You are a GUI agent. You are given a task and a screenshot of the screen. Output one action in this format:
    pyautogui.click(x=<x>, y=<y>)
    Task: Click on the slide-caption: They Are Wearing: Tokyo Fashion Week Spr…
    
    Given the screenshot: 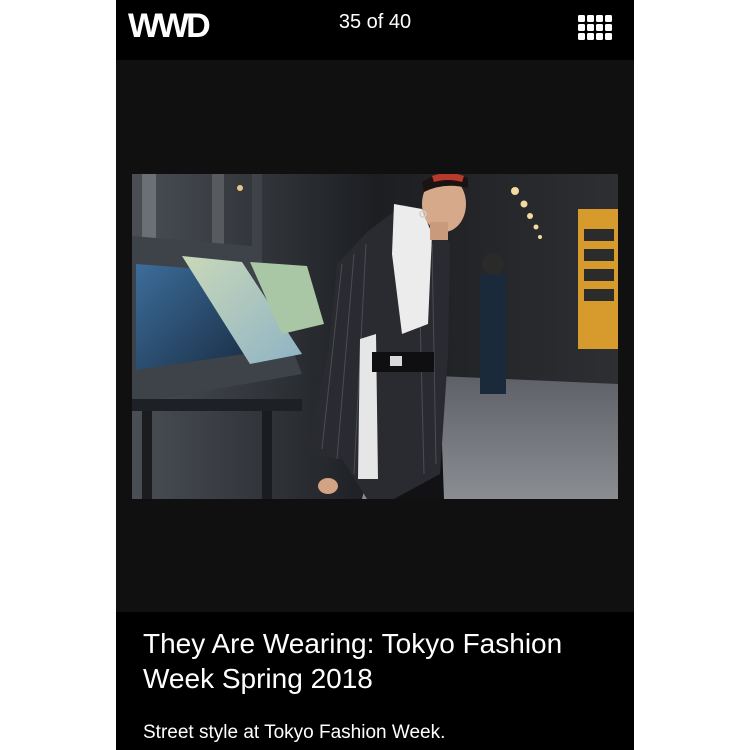 What is the action you would take?
    pyautogui.click(x=375, y=681)
    